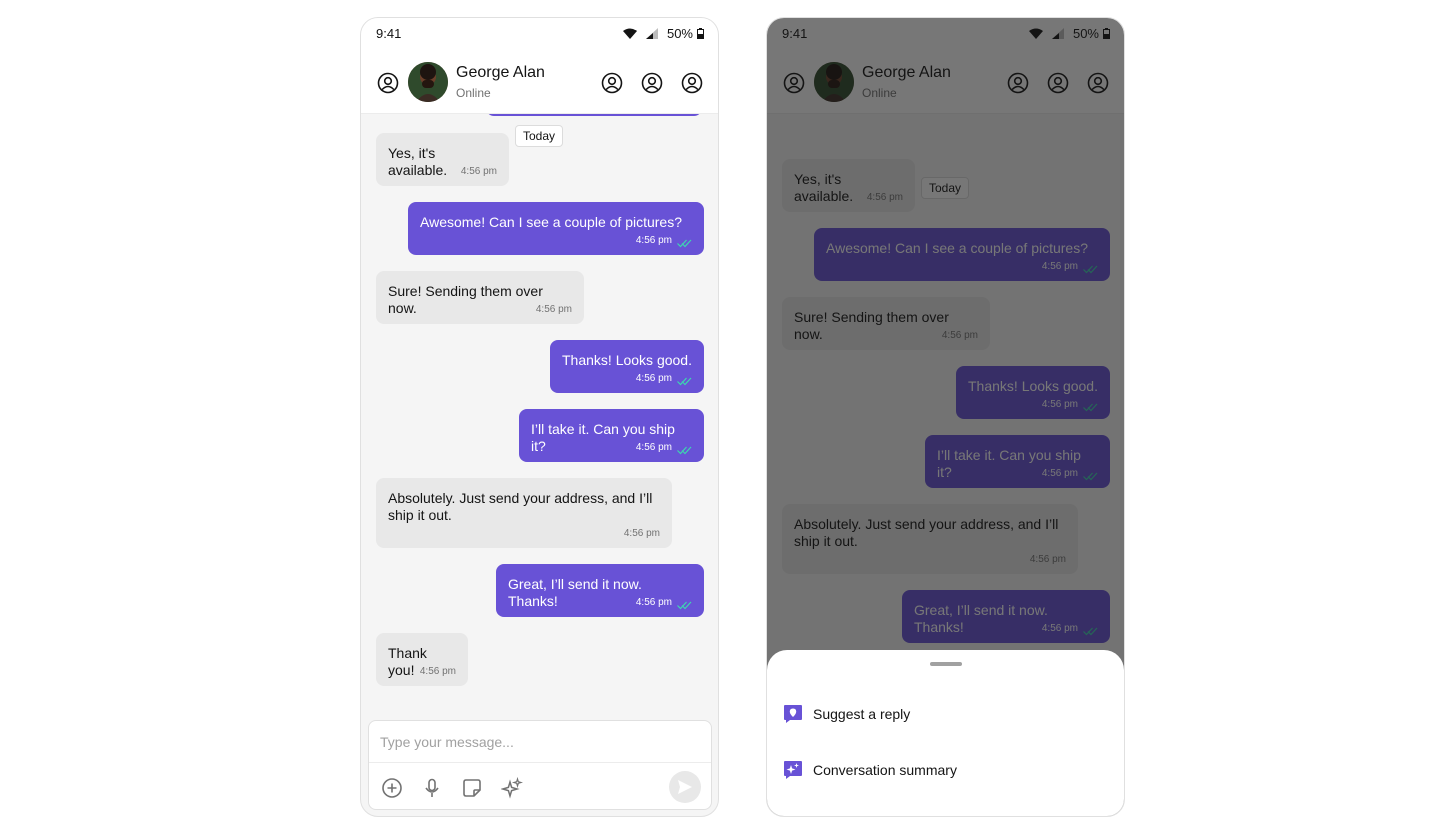 Image resolution: width=1440 pixels, height=833 pixels. What do you see at coordinates (472, 788) in the screenshot?
I see `sticker-icon` at bounding box center [472, 788].